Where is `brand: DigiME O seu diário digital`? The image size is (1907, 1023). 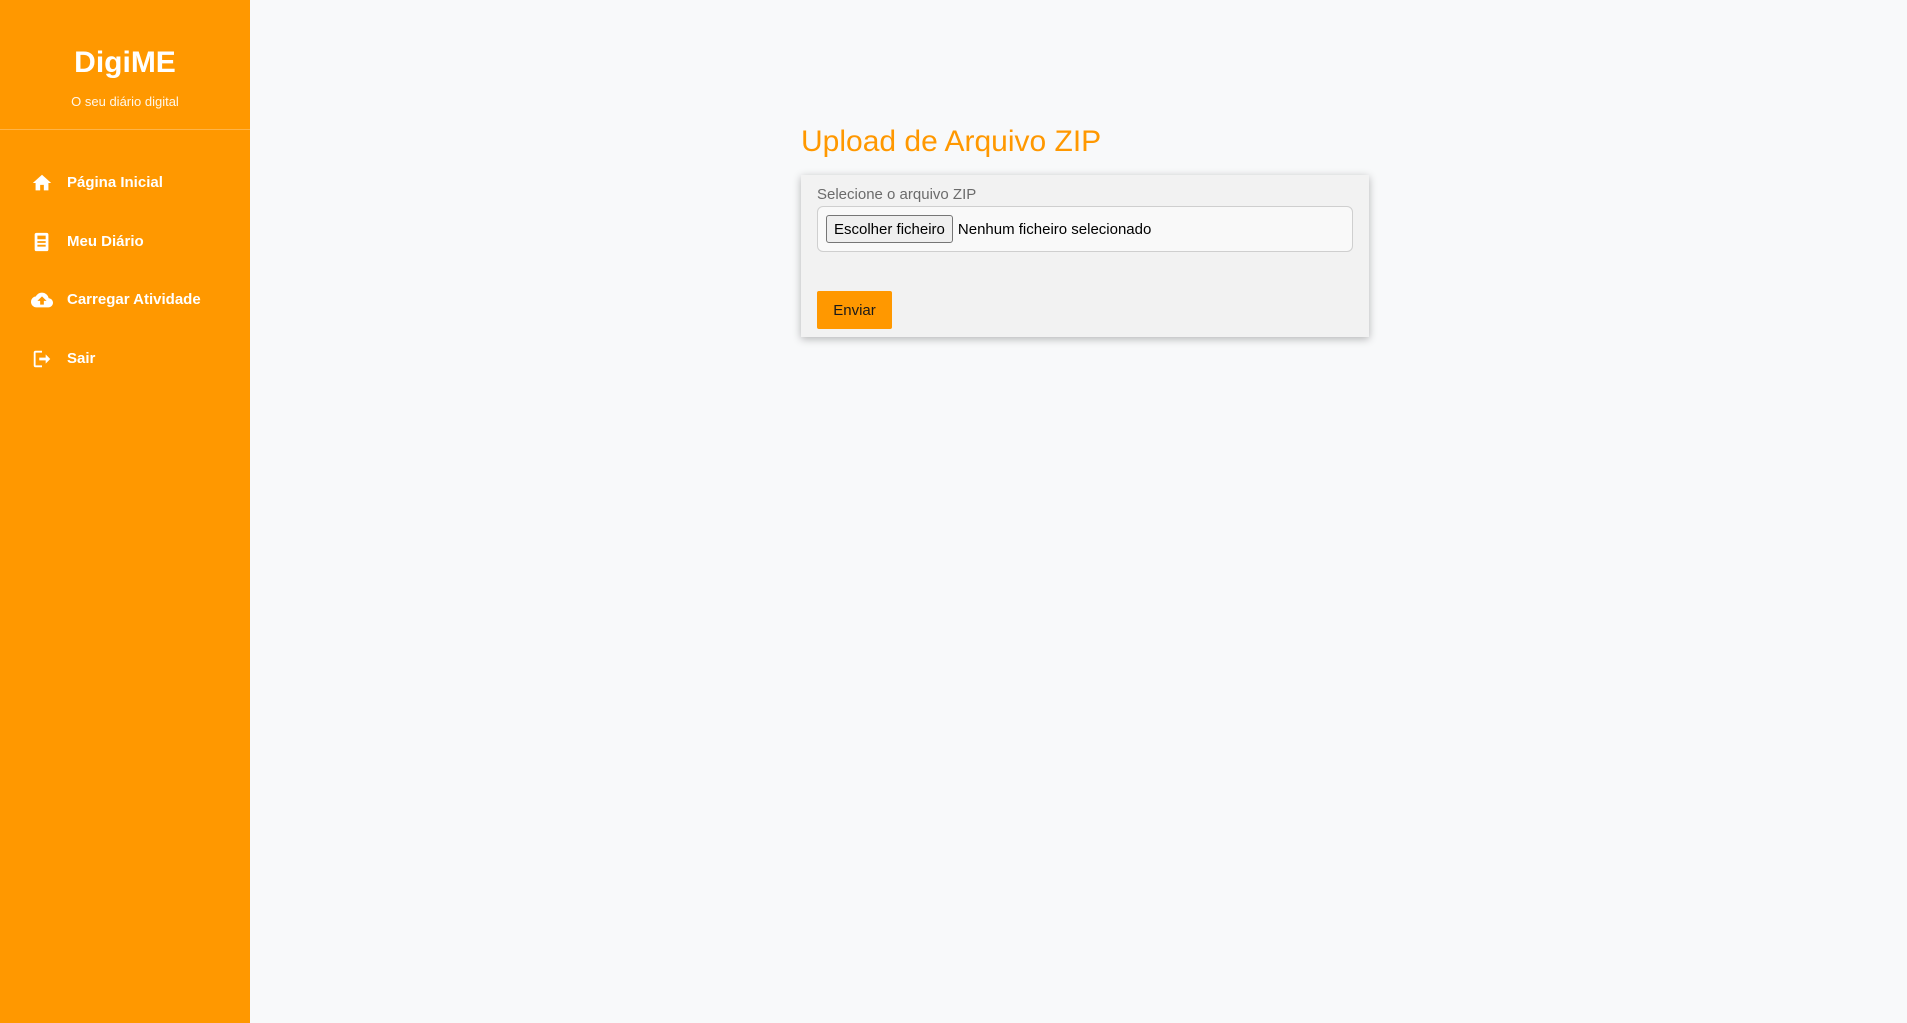
brand: DigiME O seu diário digital is located at coordinates (125, 65).